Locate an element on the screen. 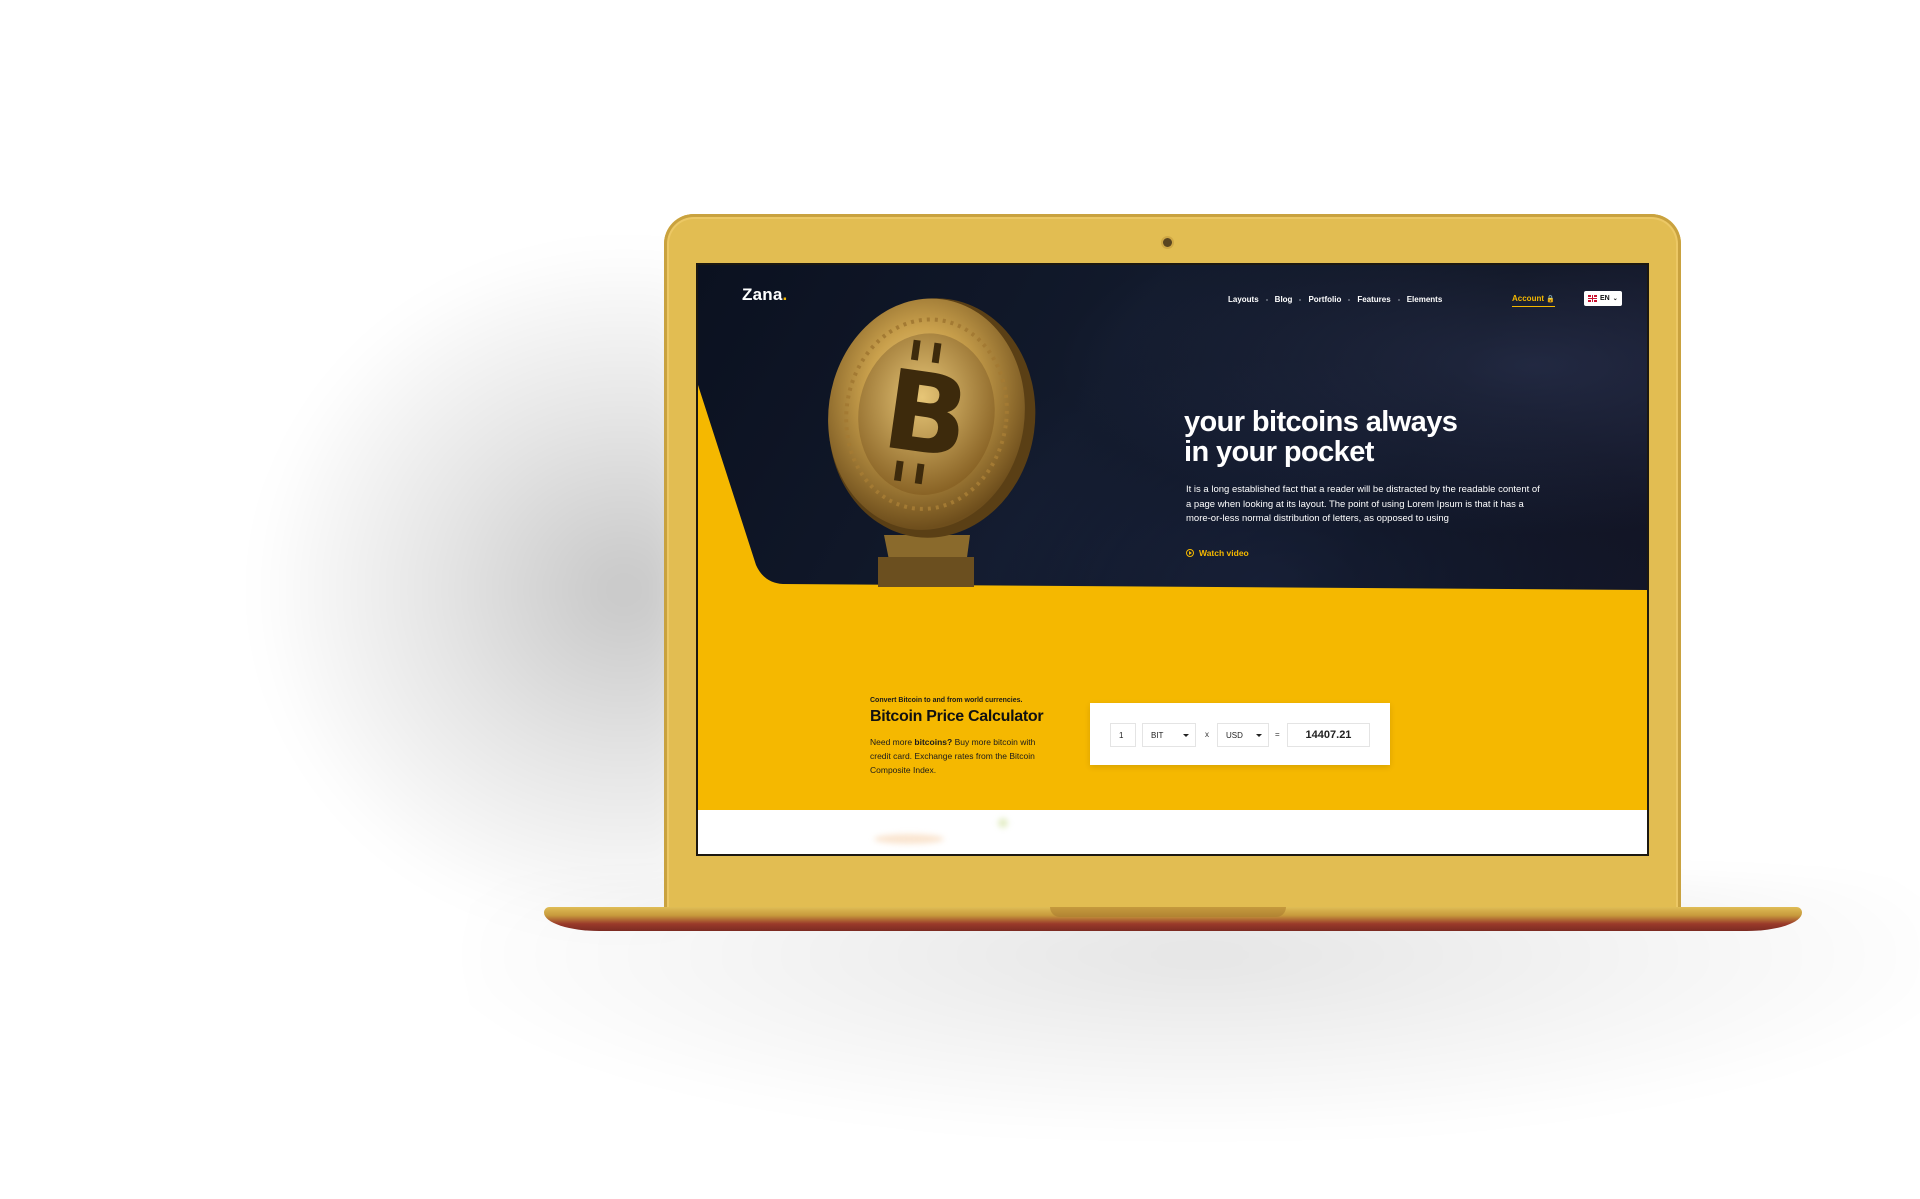 The image size is (1920, 1199). account-link: Account 🔒 is located at coordinates (1533, 300).